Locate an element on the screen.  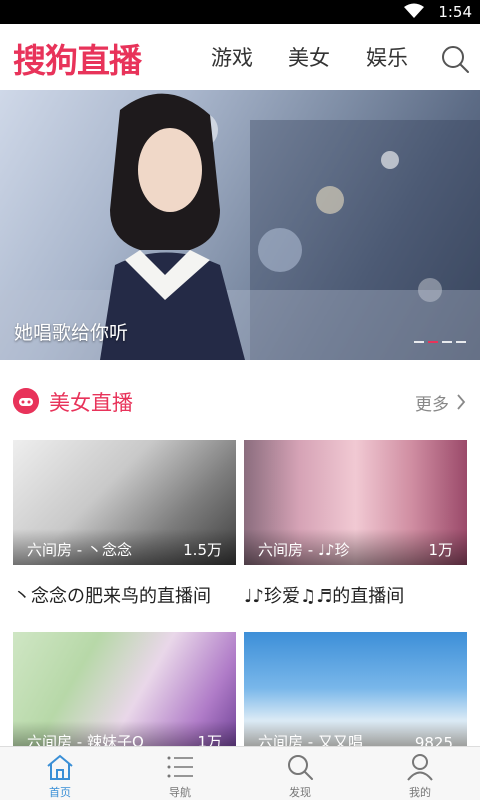
banner-caption: 她唱歌给你听 is located at coordinates (71, 333).